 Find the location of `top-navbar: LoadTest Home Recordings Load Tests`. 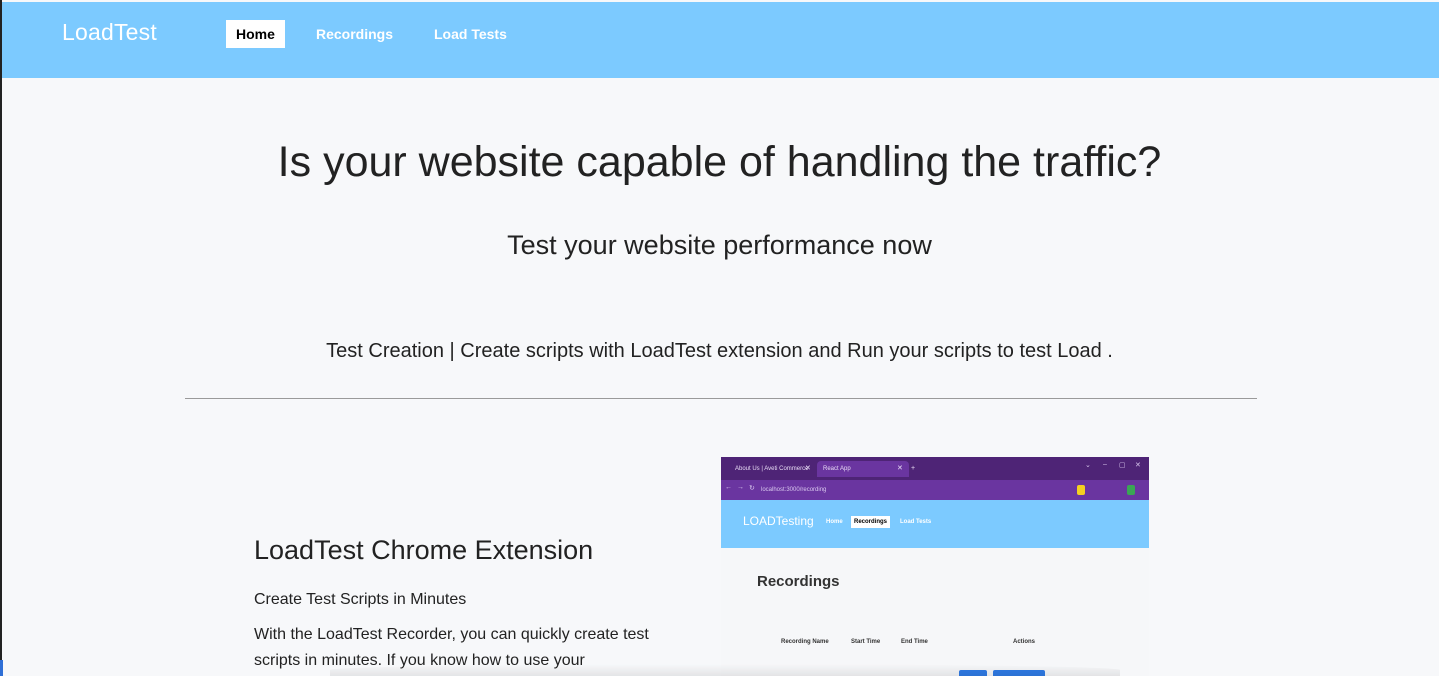

top-navbar: LoadTest Home Recordings Load Tests is located at coordinates (720, 40).